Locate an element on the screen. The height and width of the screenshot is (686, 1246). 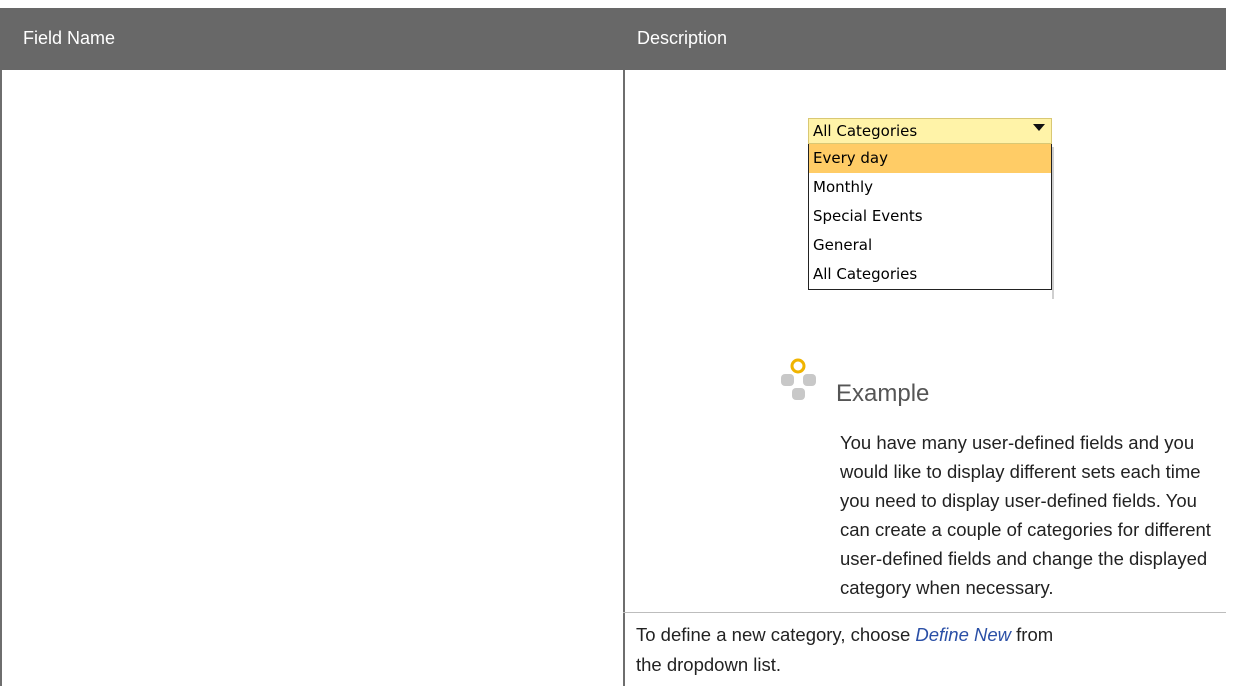
option-special-events: Special Events is located at coordinates (930, 216).